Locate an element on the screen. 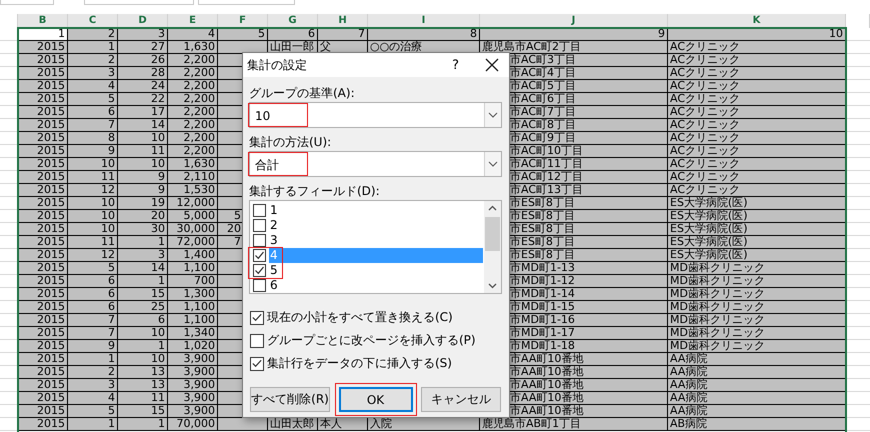 The image size is (870, 432). table-cell: 1,300 is located at coordinates (193, 294).